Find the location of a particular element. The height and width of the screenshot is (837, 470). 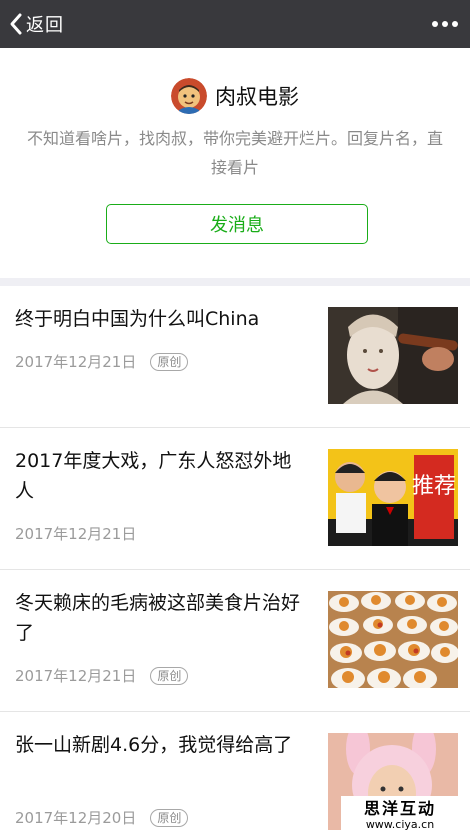

account-header: 肉叔电影 is located at coordinates (235, 96).